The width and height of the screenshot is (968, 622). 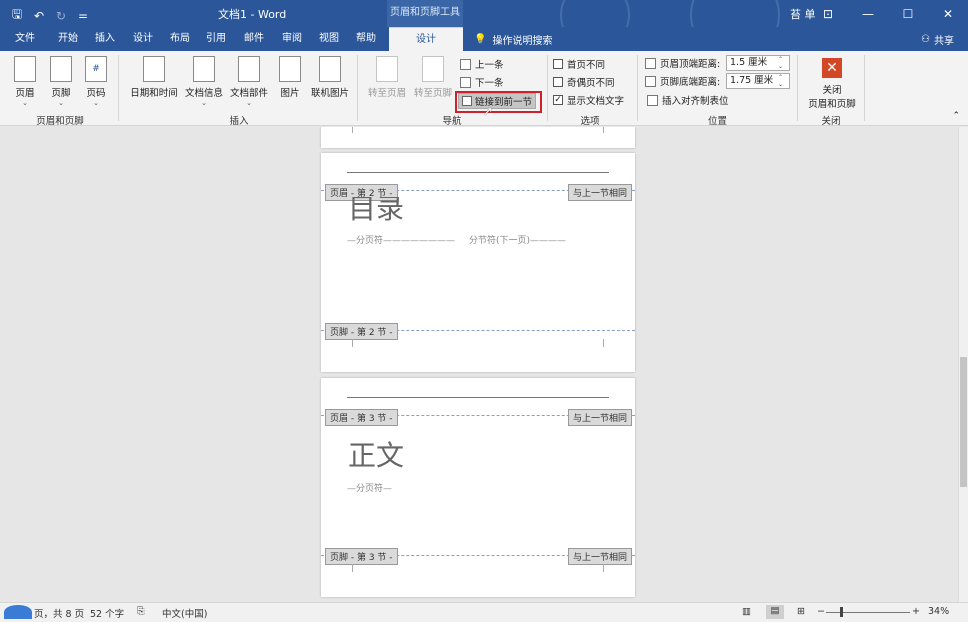 I want to click on doc-parts-label: 文档部件, so click(x=248, y=93).